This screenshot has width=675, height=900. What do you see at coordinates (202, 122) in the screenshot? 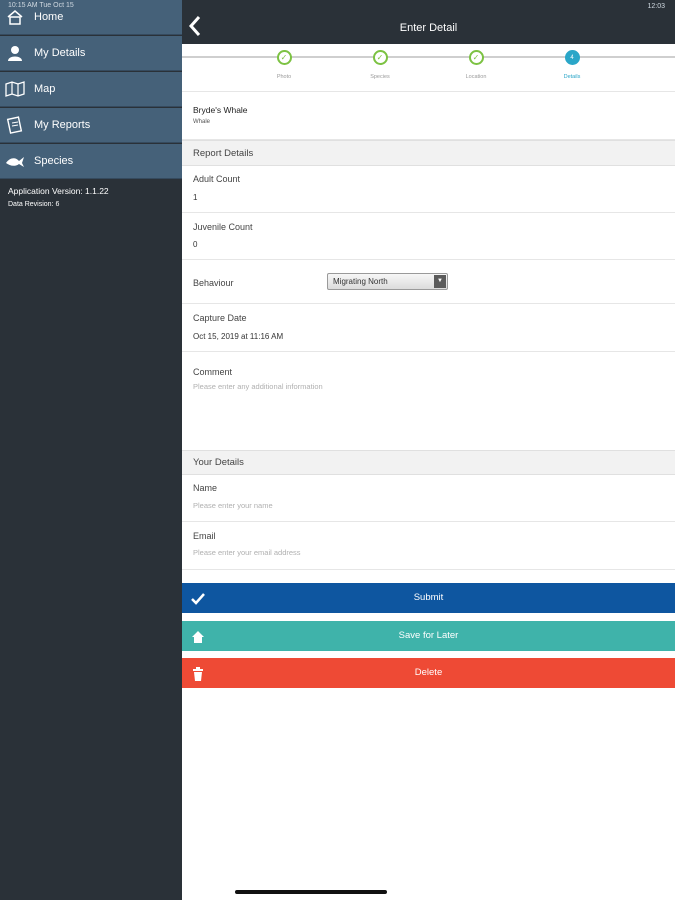
I see `species-type: Whale` at bounding box center [202, 122].